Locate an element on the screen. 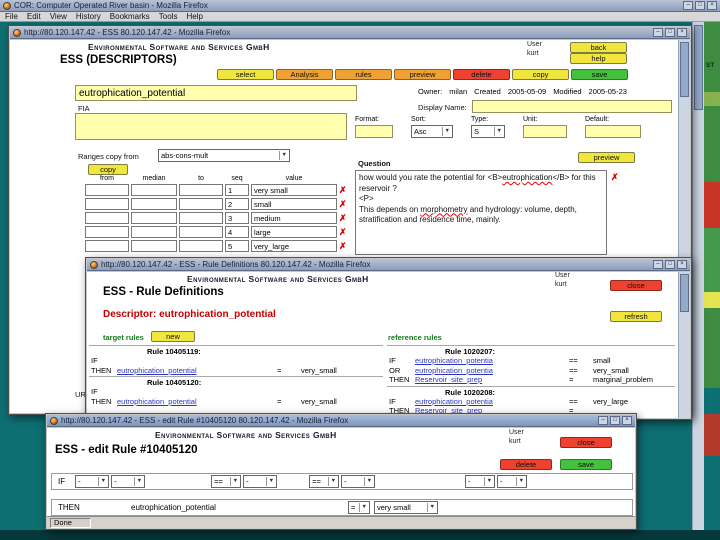 This screenshot has height=540, width=720. cor-scrollbar-thumb is located at coordinates (698, 67).